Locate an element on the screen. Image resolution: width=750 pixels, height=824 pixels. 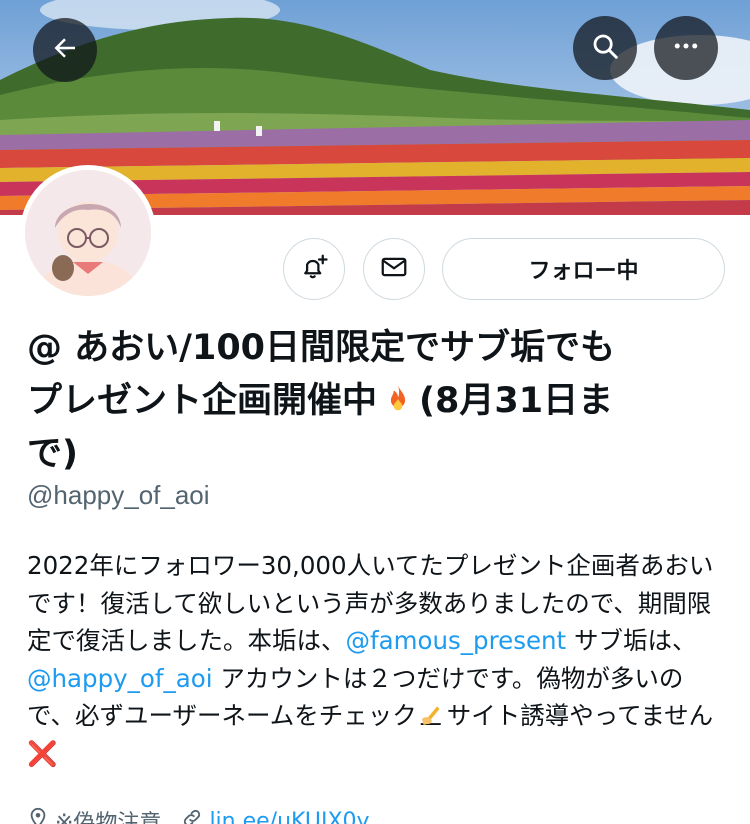
location-icon is located at coordinates (38, 815).